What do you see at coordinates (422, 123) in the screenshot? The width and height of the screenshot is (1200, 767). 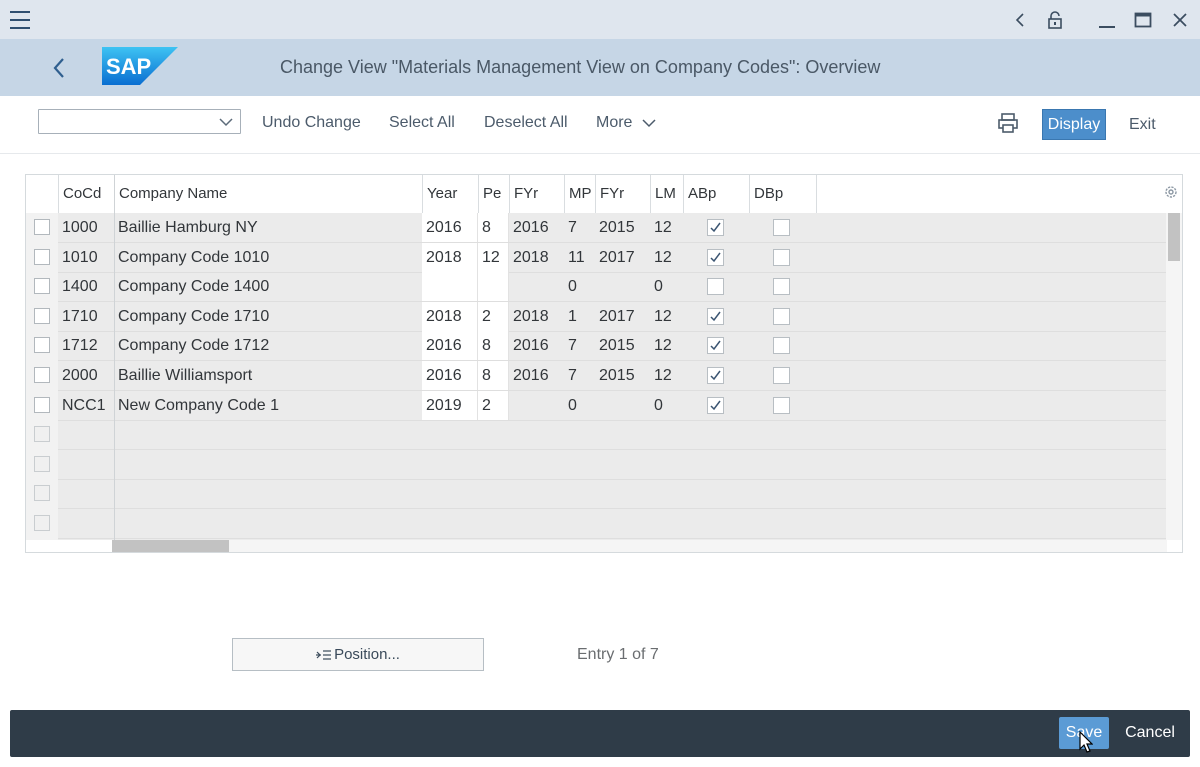 I see `select-all-button: Select All` at bounding box center [422, 123].